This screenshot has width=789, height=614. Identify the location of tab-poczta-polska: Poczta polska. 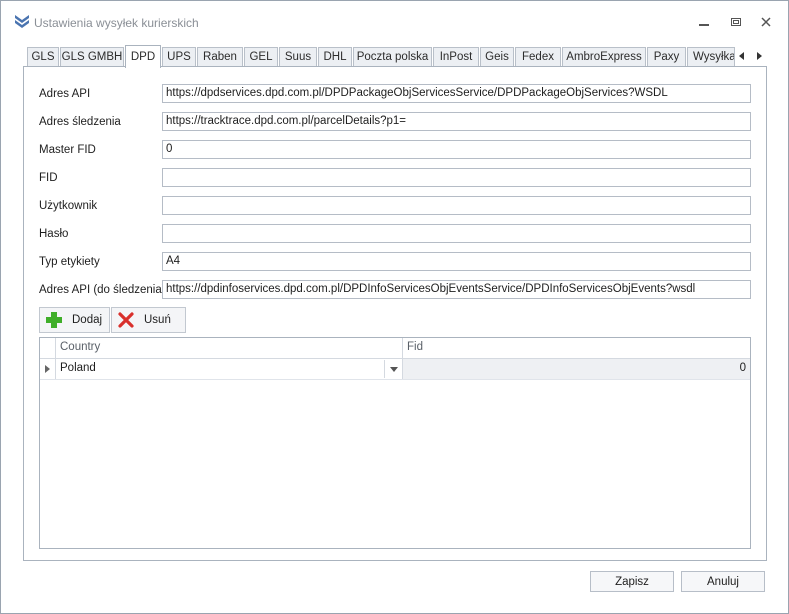
(392, 56).